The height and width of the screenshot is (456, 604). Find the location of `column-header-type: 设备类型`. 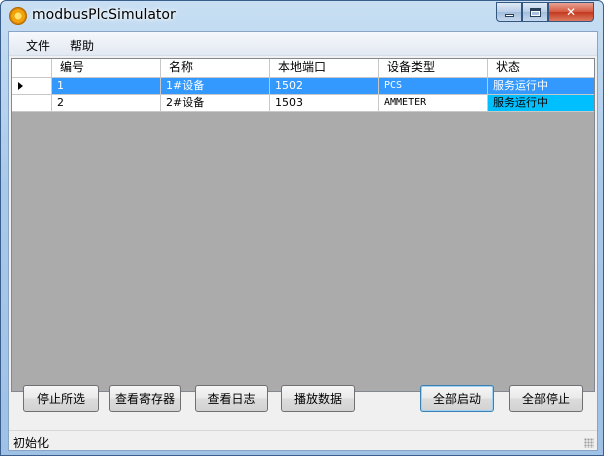

column-header-type: 设备类型 is located at coordinates (433, 68).